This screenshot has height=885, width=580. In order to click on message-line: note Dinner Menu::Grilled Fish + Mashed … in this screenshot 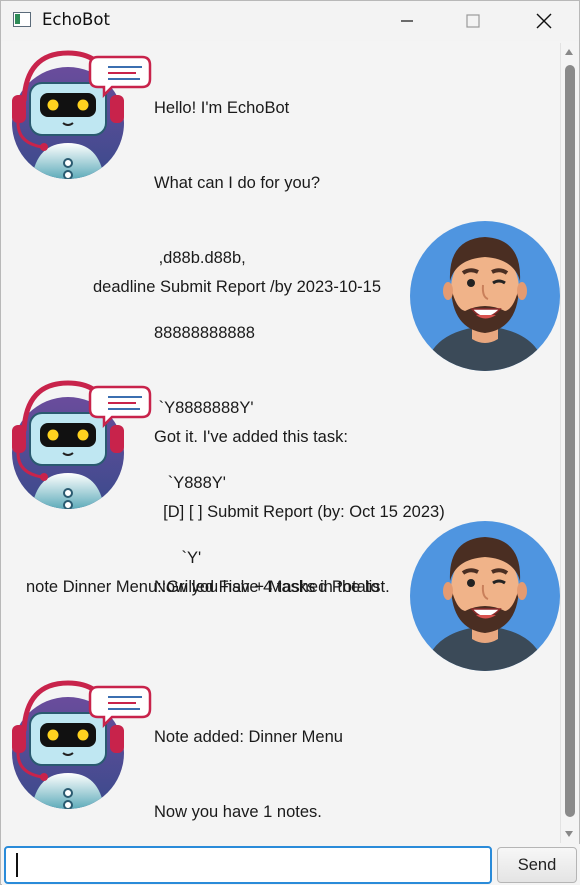, I will do `click(203, 587)`.